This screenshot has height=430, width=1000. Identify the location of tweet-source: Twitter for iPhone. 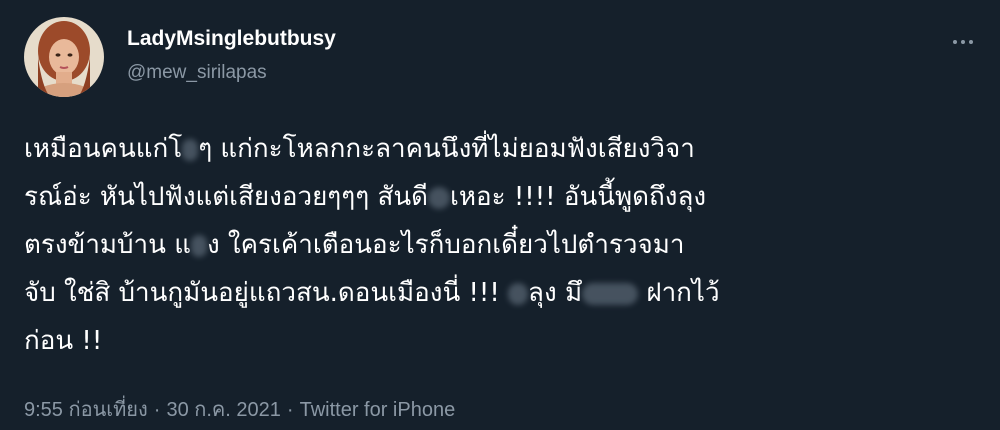
(378, 410).